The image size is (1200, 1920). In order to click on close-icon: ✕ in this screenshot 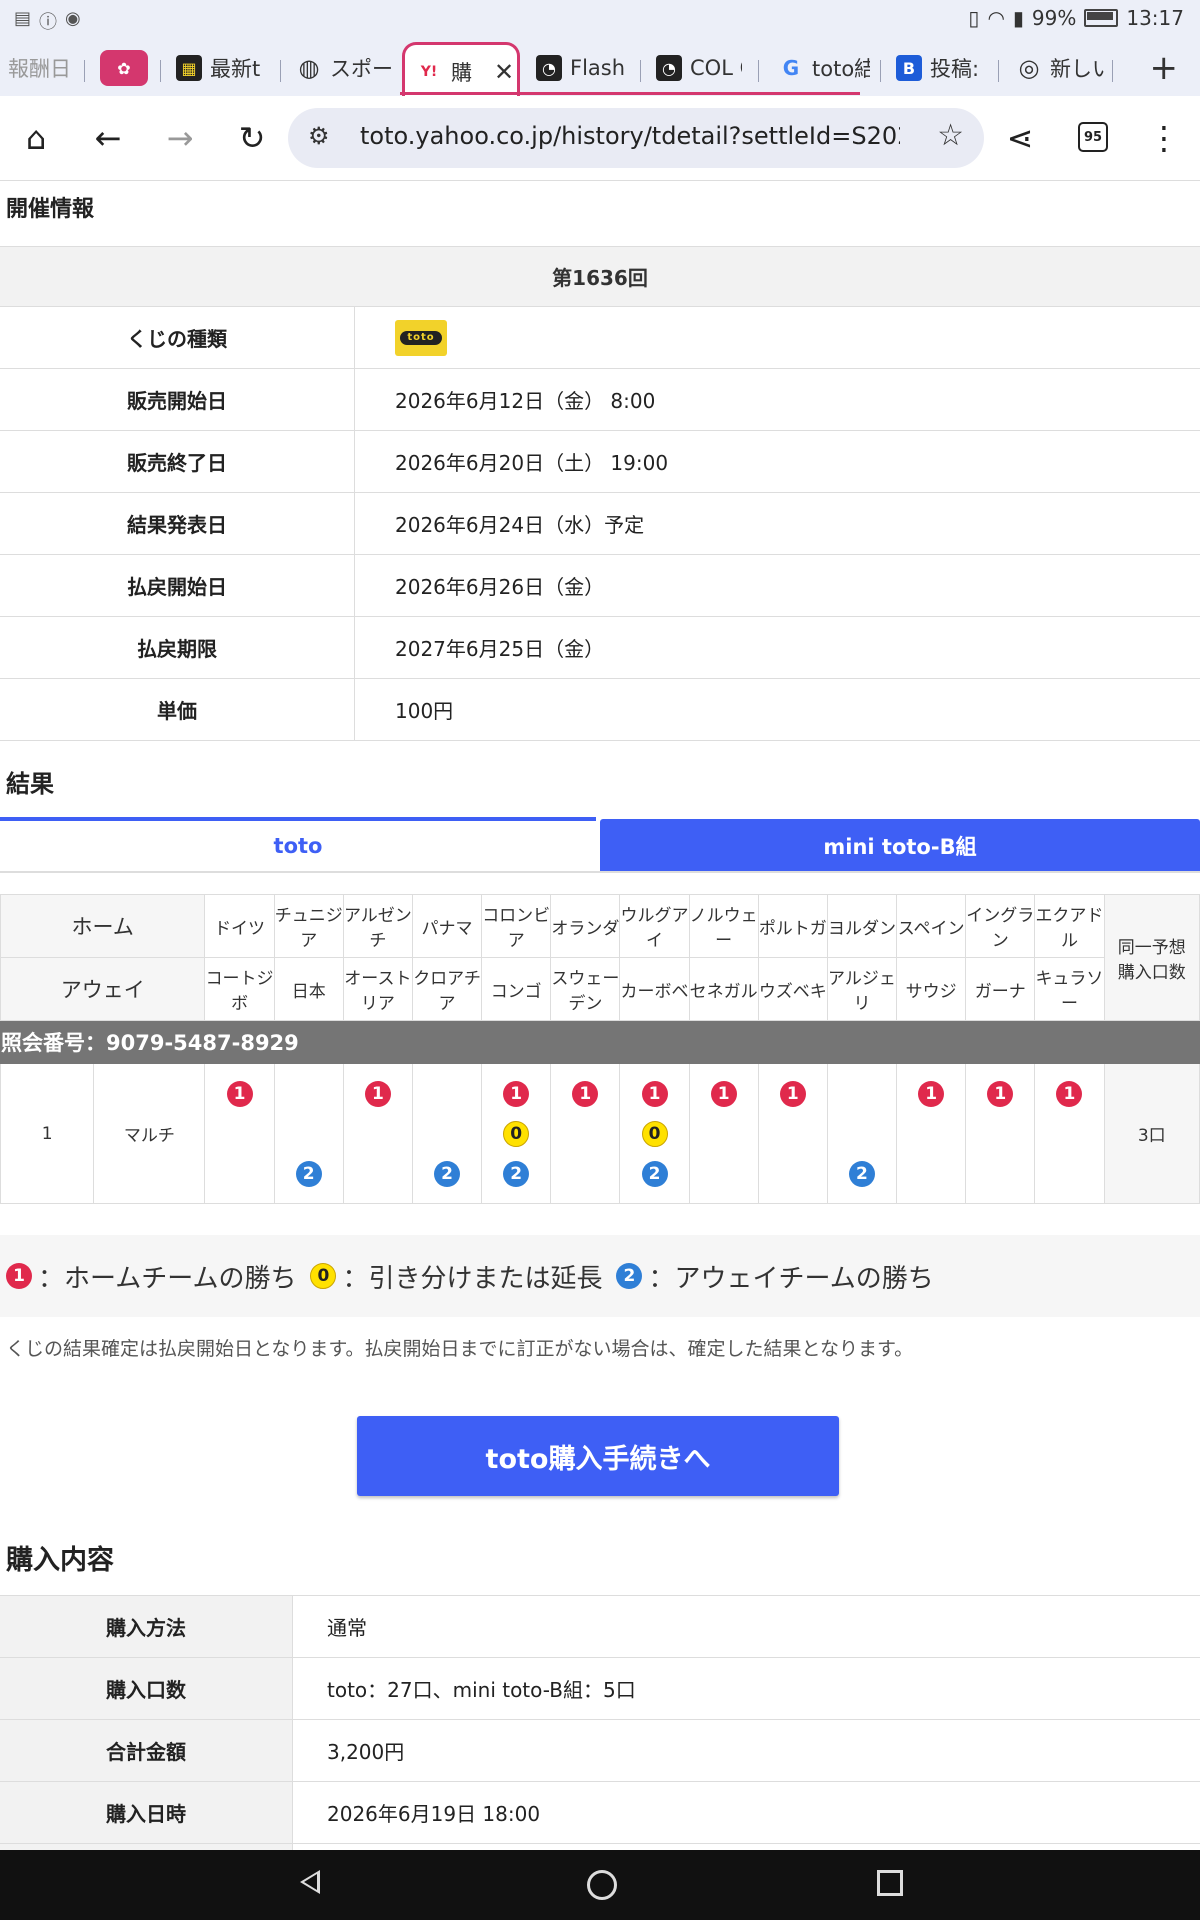, I will do `click(504, 72)`.